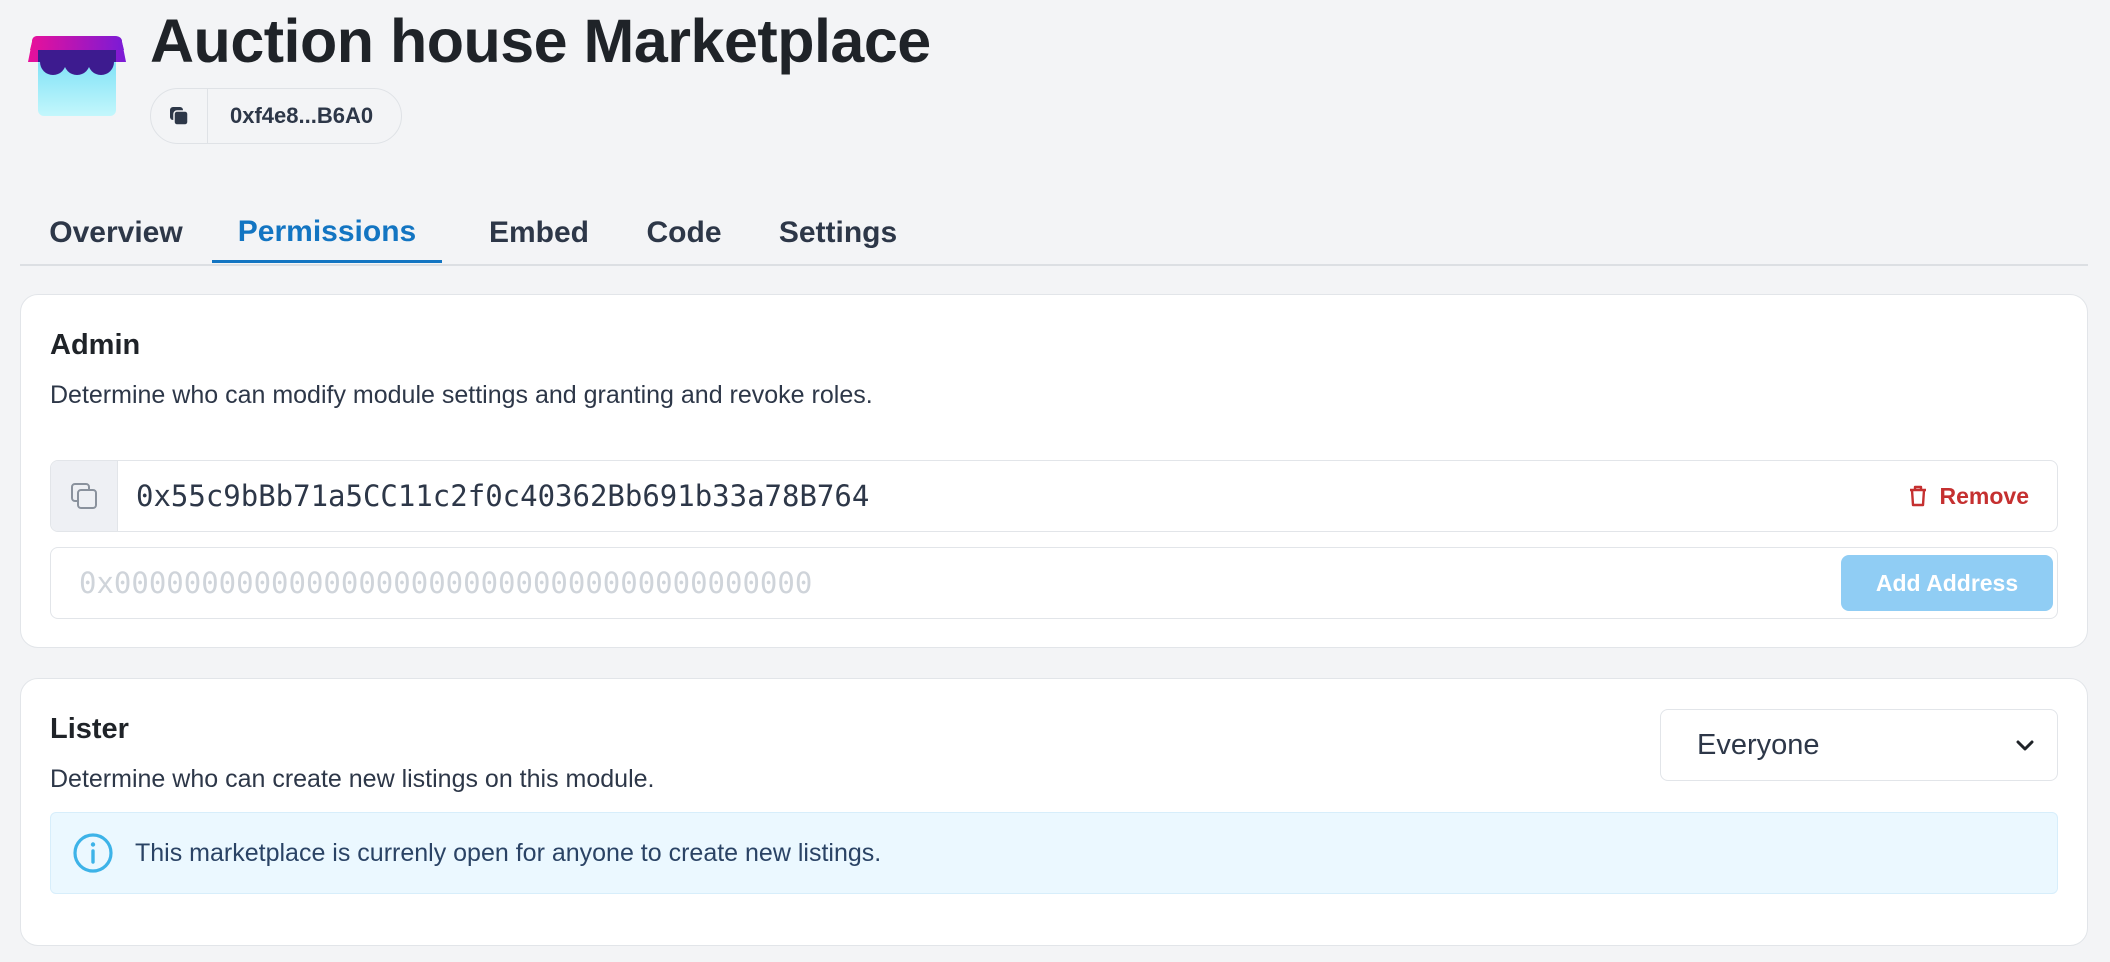  Describe the element at coordinates (1984, 495) in the screenshot. I see `remove-label: Remove` at that location.